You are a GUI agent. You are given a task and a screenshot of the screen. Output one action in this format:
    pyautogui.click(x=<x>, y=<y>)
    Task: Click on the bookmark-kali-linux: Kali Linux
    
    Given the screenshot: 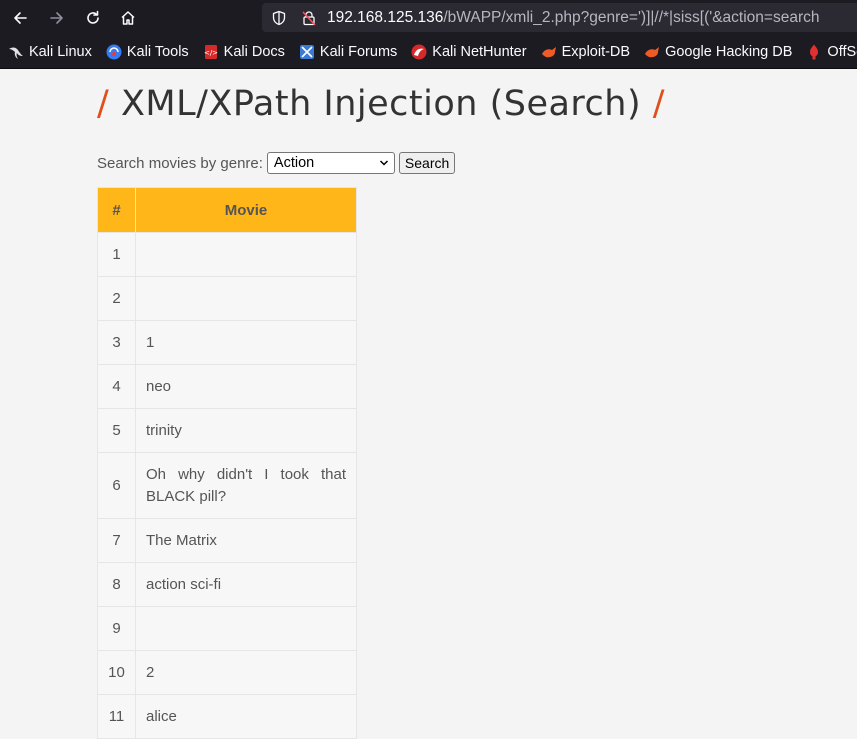 What is the action you would take?
    pyautogui.click(x=49, y=52)
    